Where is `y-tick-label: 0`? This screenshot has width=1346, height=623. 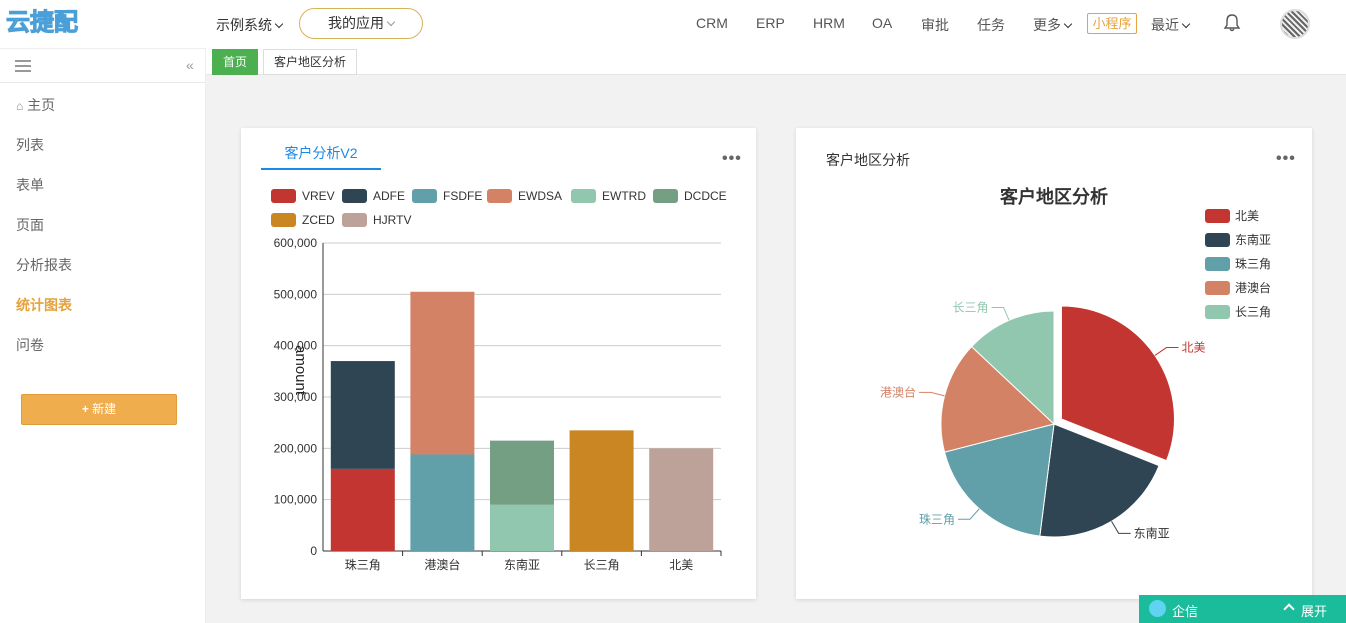
y-tick-label: 0 is located at coordinates (313, 551).